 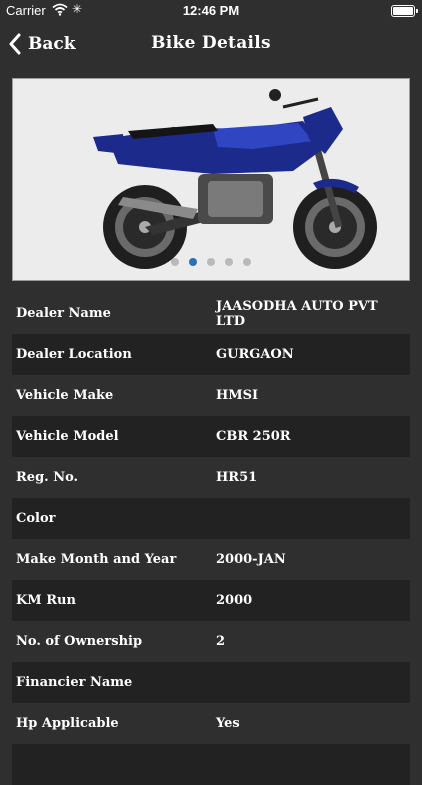 What do you see at coordinates (211, 313) in the screenshot?
I see `detail-row-dealer-name: Dealer Name JAASODHA AUTO PVT LTD` at bounding box center [211, 313].